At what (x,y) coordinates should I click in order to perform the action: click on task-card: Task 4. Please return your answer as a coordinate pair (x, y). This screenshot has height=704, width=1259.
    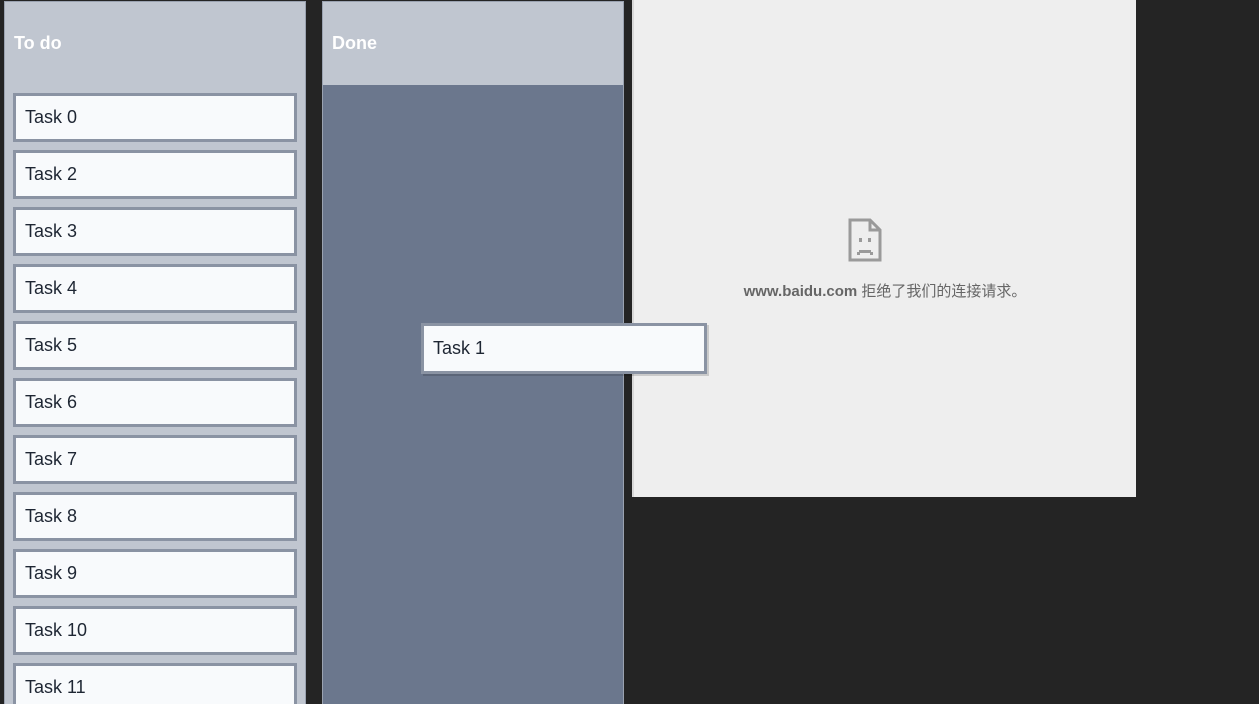
    Looking at the image, I should click on (155, 288).